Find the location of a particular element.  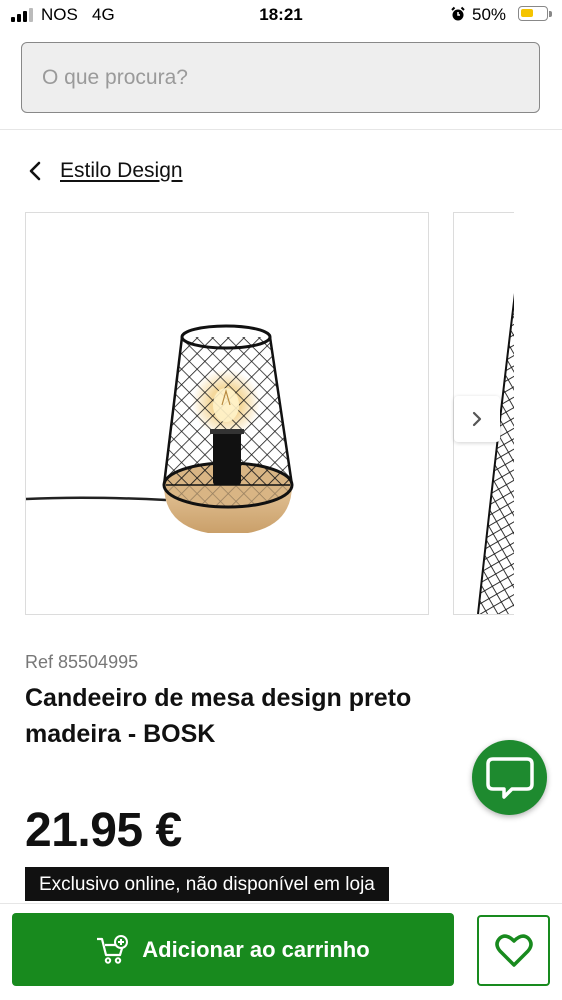

header-divider is located at coordinates (281, 129).